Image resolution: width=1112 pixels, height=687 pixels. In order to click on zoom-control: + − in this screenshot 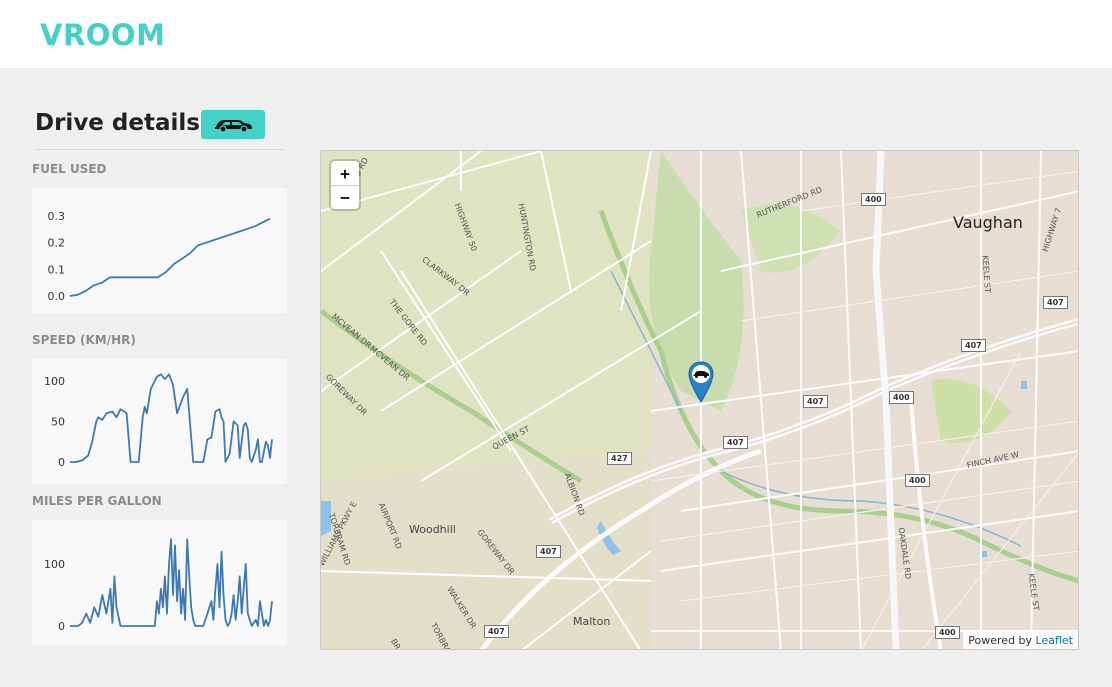, I will do `click(345, 185)`.